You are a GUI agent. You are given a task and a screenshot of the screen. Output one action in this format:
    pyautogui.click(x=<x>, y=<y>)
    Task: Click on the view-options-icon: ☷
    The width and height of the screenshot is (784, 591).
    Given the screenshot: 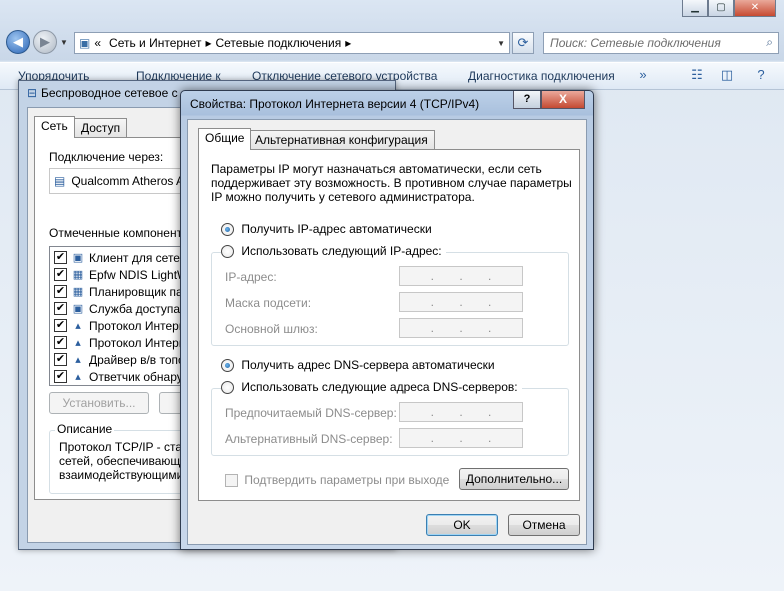 What is the action you would take?
    pyautogui.click(x=697, y=75)
    